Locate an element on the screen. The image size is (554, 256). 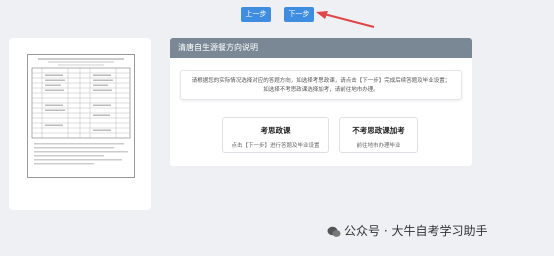
step-navigation: 上一步 下一步 is located at coordinates (277, 17).